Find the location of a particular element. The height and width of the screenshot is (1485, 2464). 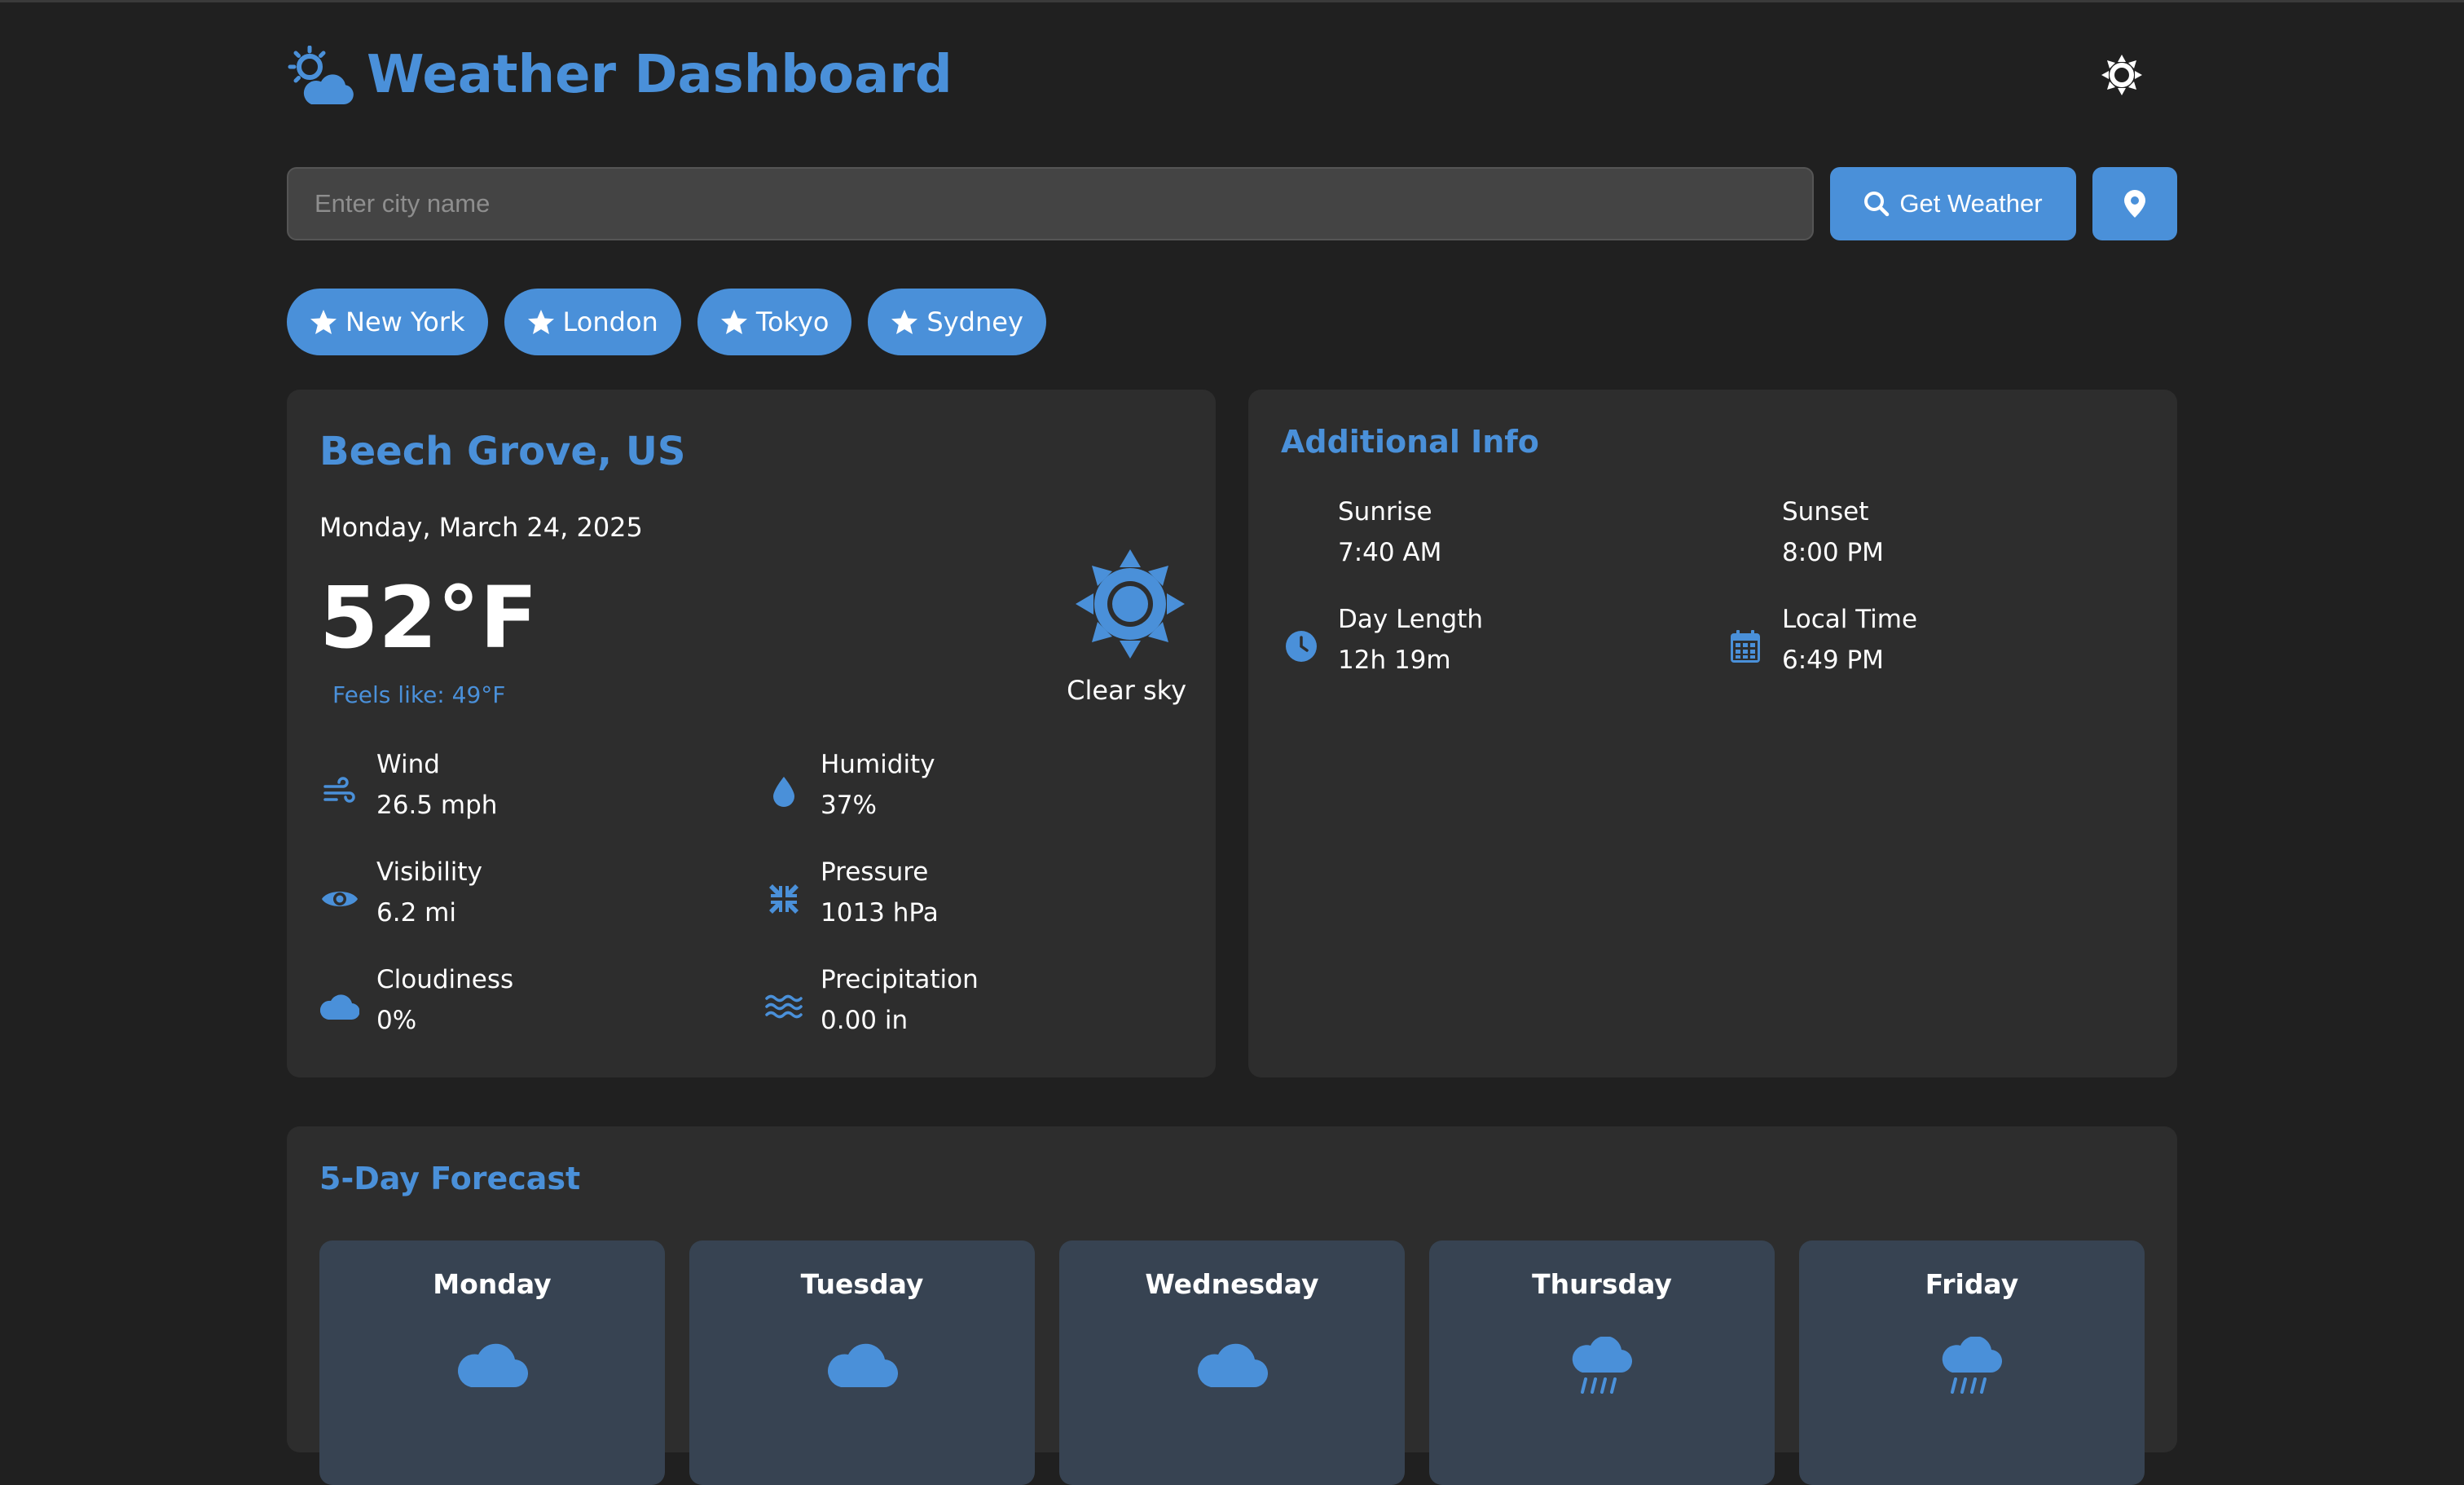

get-weather-button: Get Weather is located at coordinates (1953, 203).